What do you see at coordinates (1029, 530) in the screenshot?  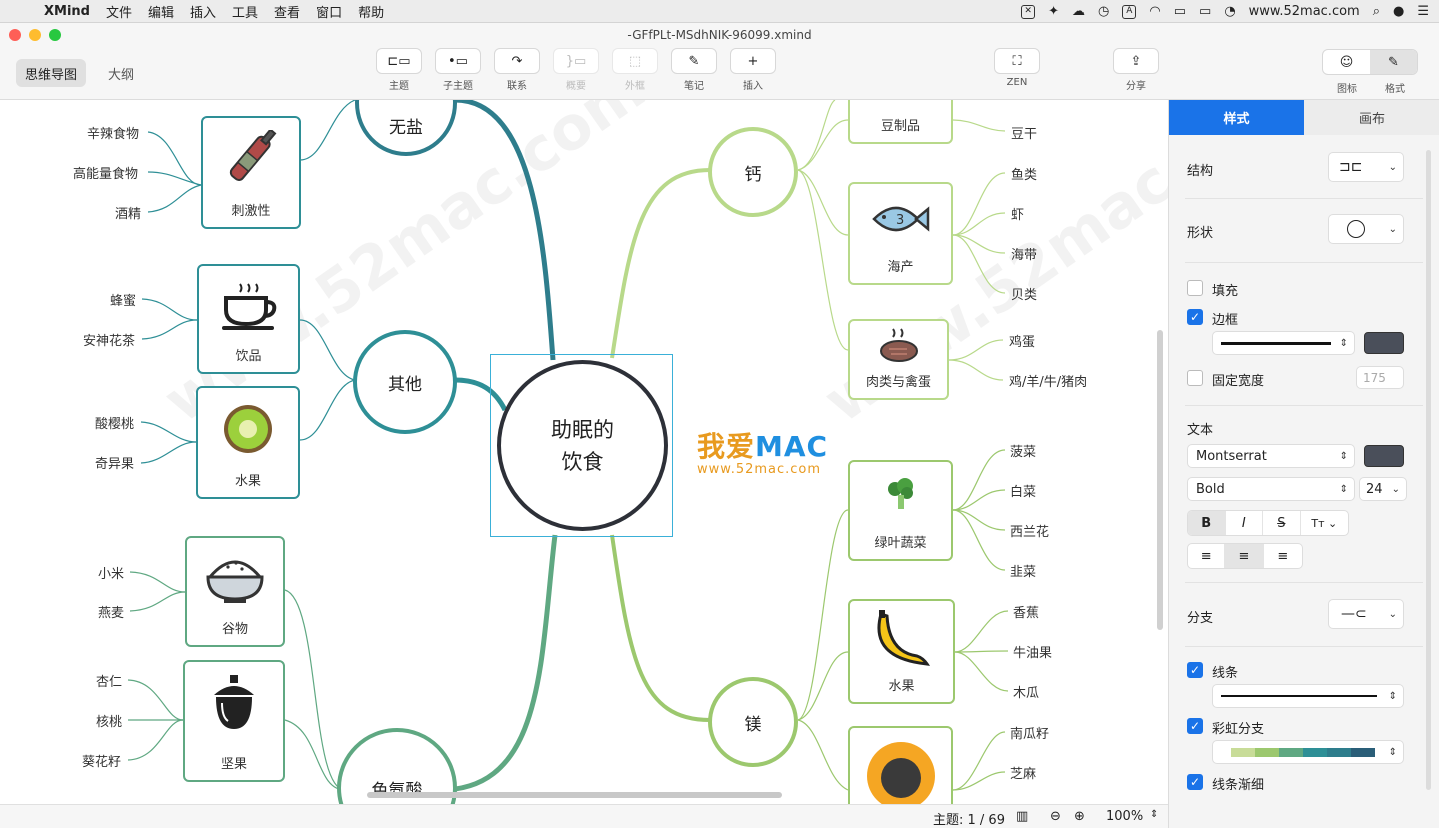 I see `leaf-broccoli: 西兰花` at bounding box center [1029, 530].